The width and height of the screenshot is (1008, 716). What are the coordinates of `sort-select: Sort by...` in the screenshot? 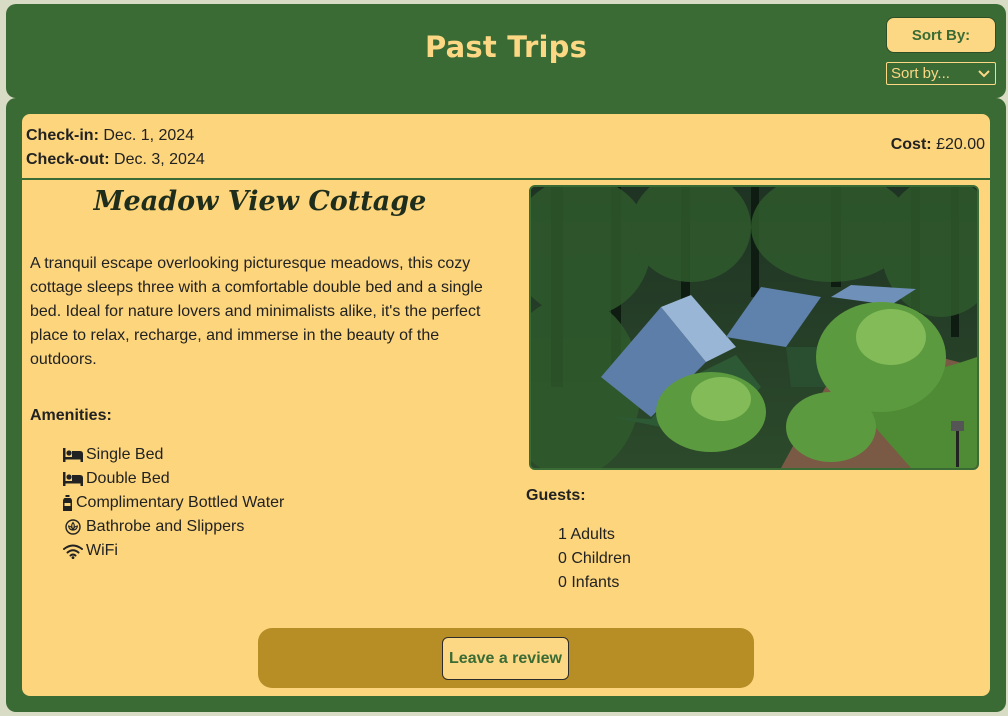 It's located at (941, 73).